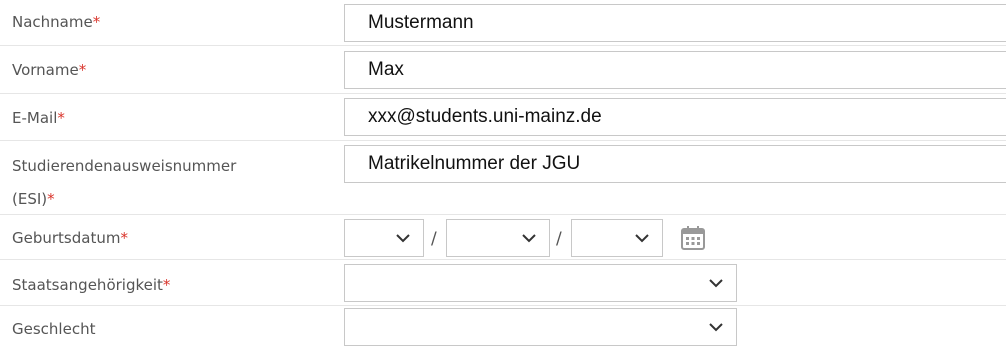 The height and width of the screenshot is (346, 1006). What do you see at coordinates (124, 183) in the screenshot?
I see `esi-label: Studierendenausweisnummer (ESI)*` at bounding box center [124, 183].